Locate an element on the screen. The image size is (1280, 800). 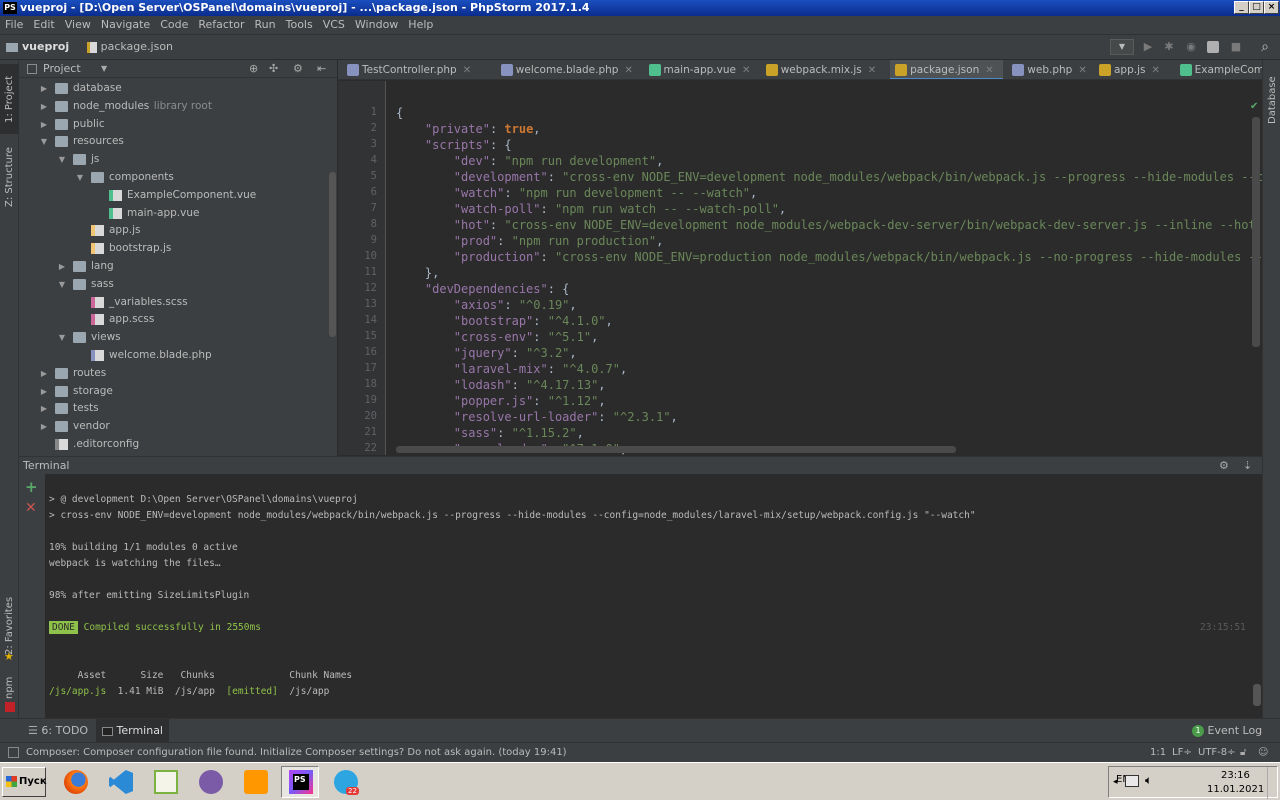
project-scrollbar is located at coordinates (332, 254).